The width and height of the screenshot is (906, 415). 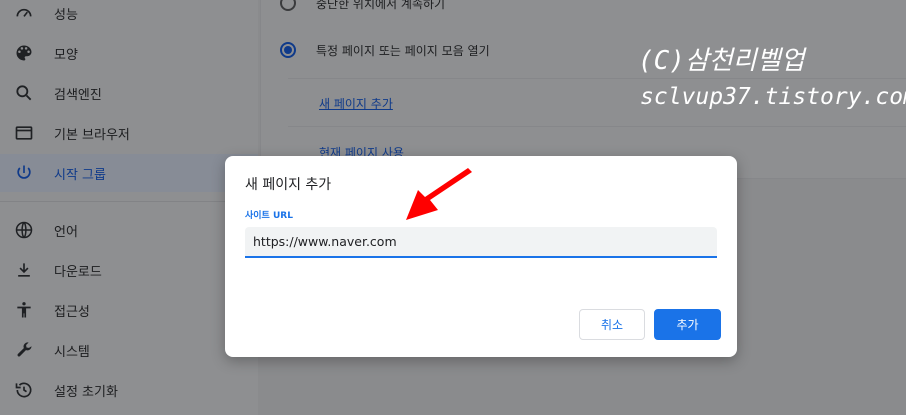 What do you see at coordinates (24, 270) in the screenshot?
I see `download-icon` at bounding box center [24, 270].